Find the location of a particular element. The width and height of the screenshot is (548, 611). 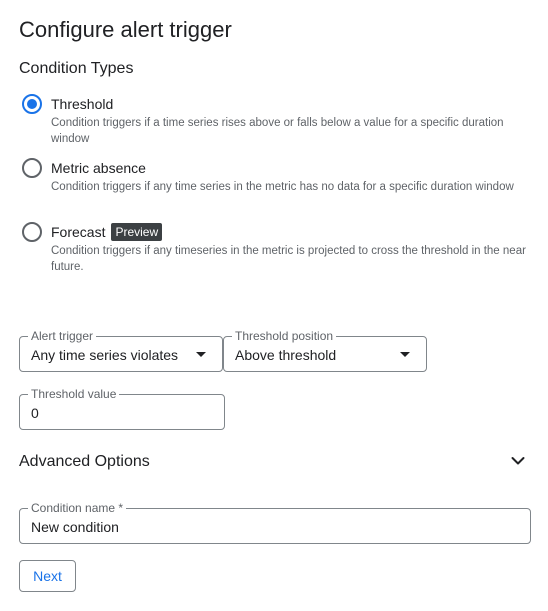

condition-name-label: Condition name * is located at coordinates (77, 508).